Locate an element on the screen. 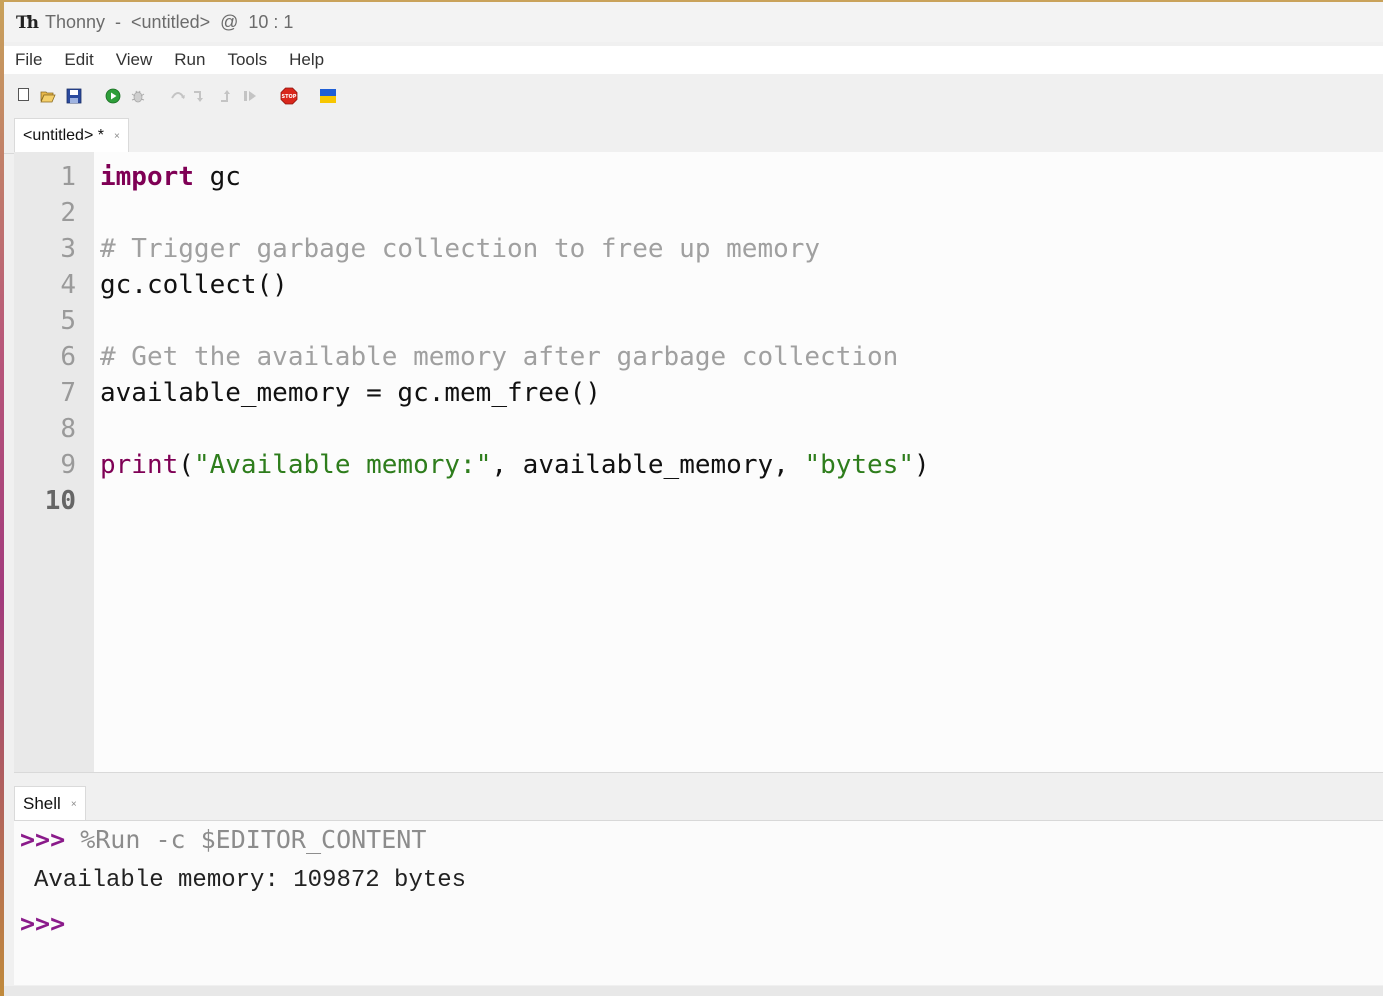 This screenshot has height=996, width=1383. code-line-4: gc.collect() is located at coordinates (194, 285).